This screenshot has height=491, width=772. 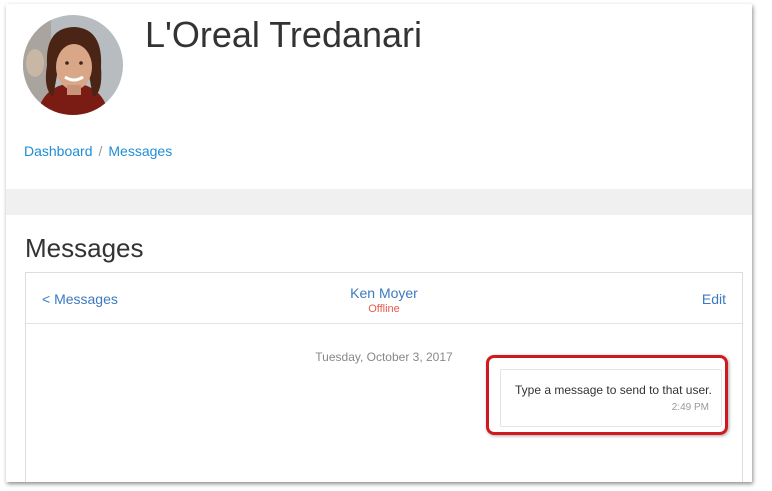 I want to click on profile-name: L'Oreal Tredanari, so click(x=284, y=34).